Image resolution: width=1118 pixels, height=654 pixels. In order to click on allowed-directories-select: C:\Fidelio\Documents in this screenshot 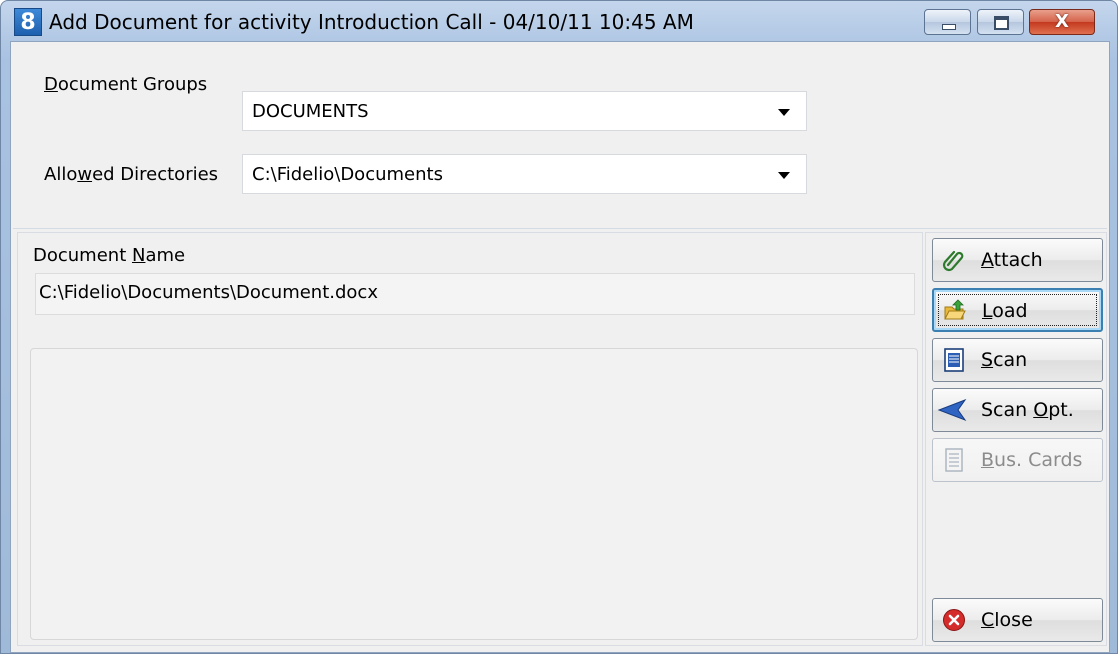, I will do `click(524, 174)`.